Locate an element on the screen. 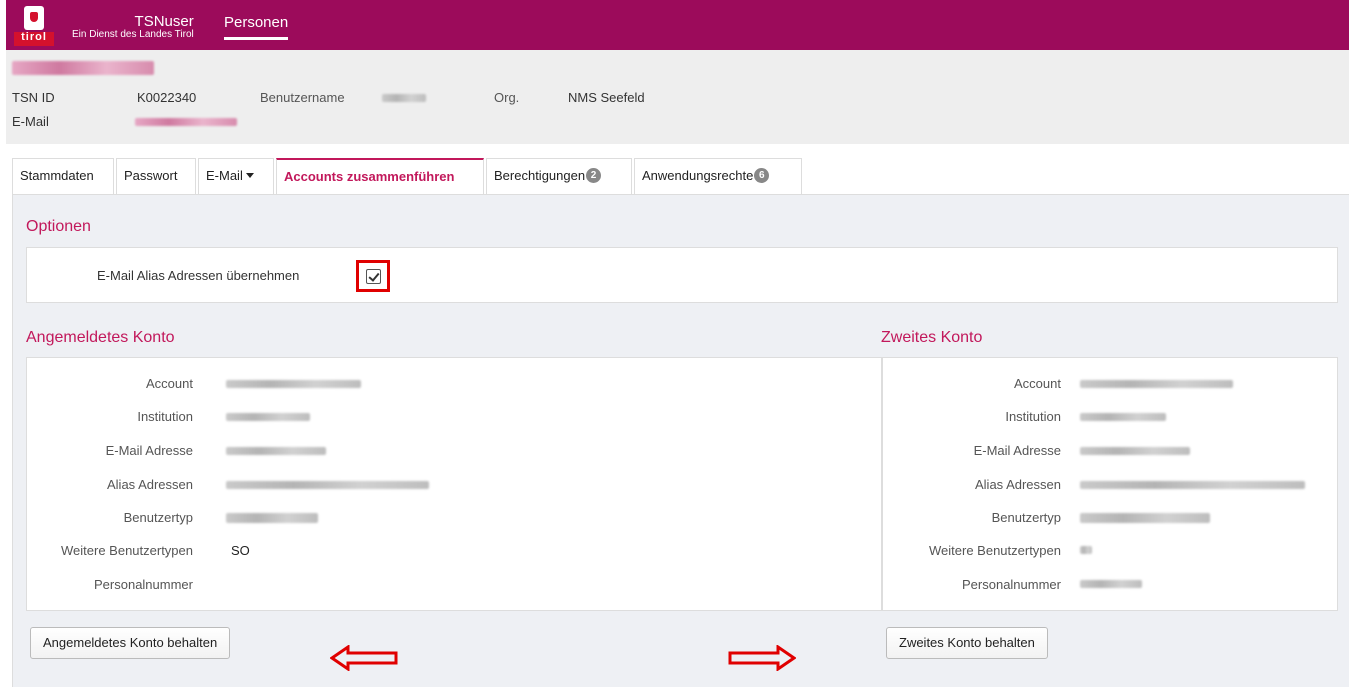  tab-email: E-Mail is located at coordinates (236, 176).